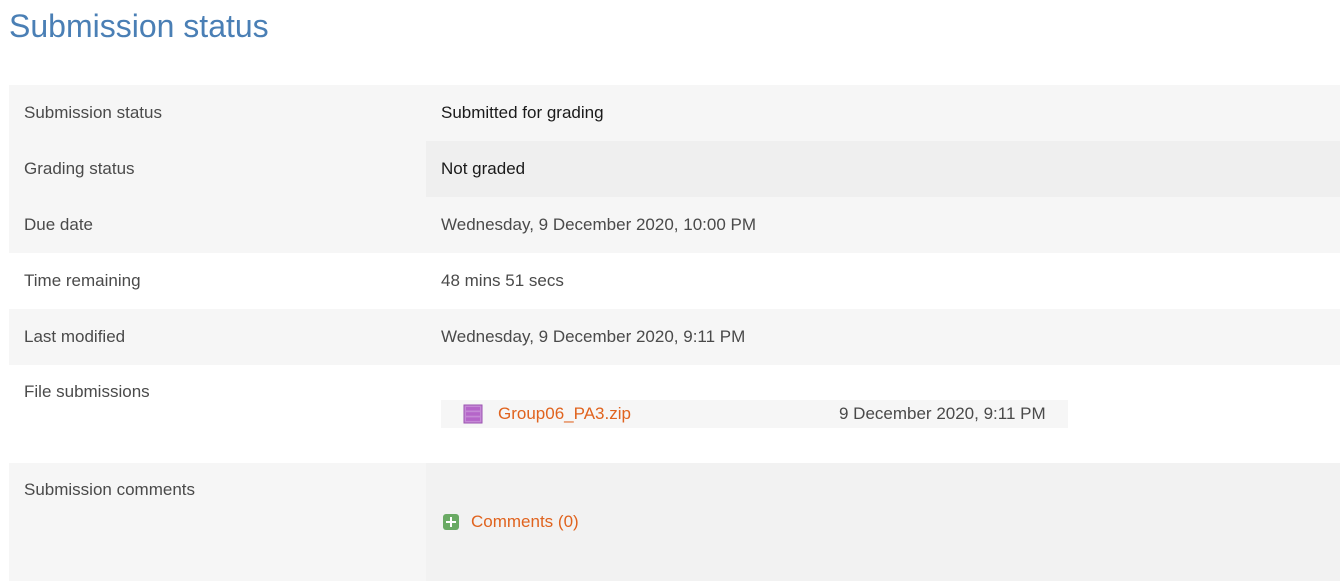 This screenshot has width=1340, height=581. What do you see at coordinates (942, 413) in the screenshot?
I see `file-date: 9 December 2020, 9:11 PM` at bounding box center [942, 413].